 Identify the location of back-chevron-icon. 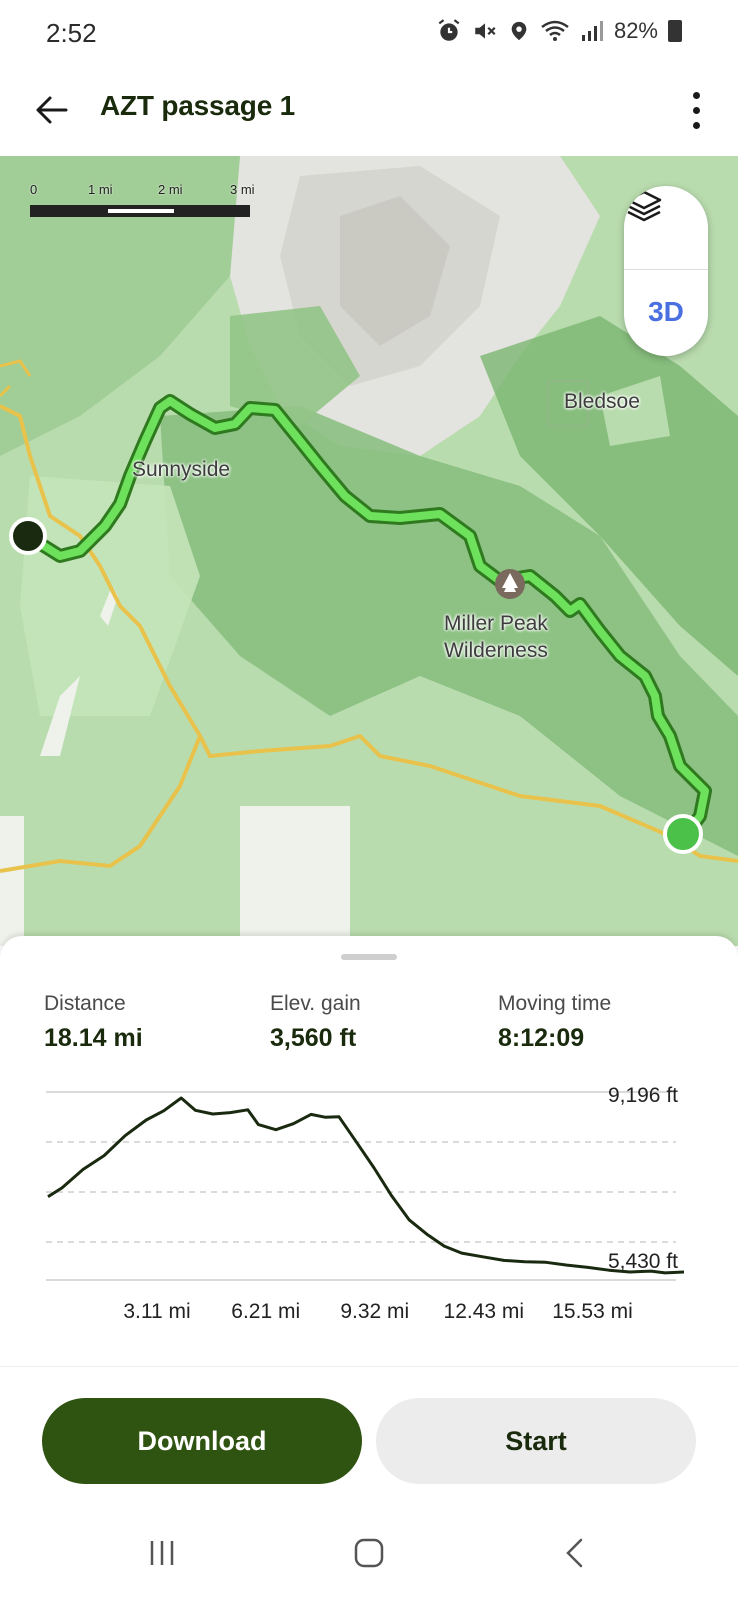
(574, 1553).